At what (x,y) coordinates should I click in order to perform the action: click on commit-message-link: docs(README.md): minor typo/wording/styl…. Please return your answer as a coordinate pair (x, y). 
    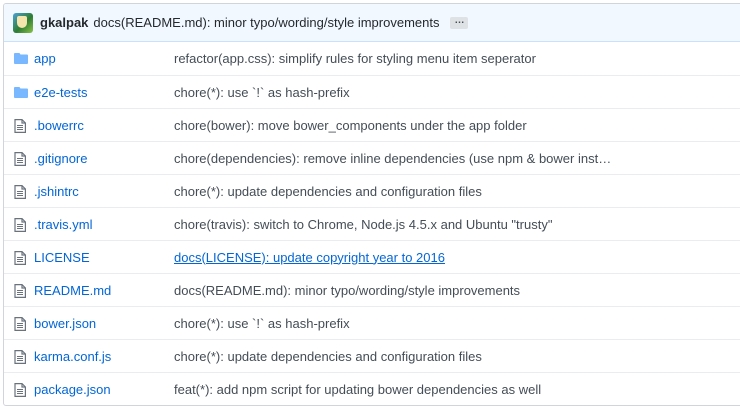
    Looking at the image, I should click on (347, 290).